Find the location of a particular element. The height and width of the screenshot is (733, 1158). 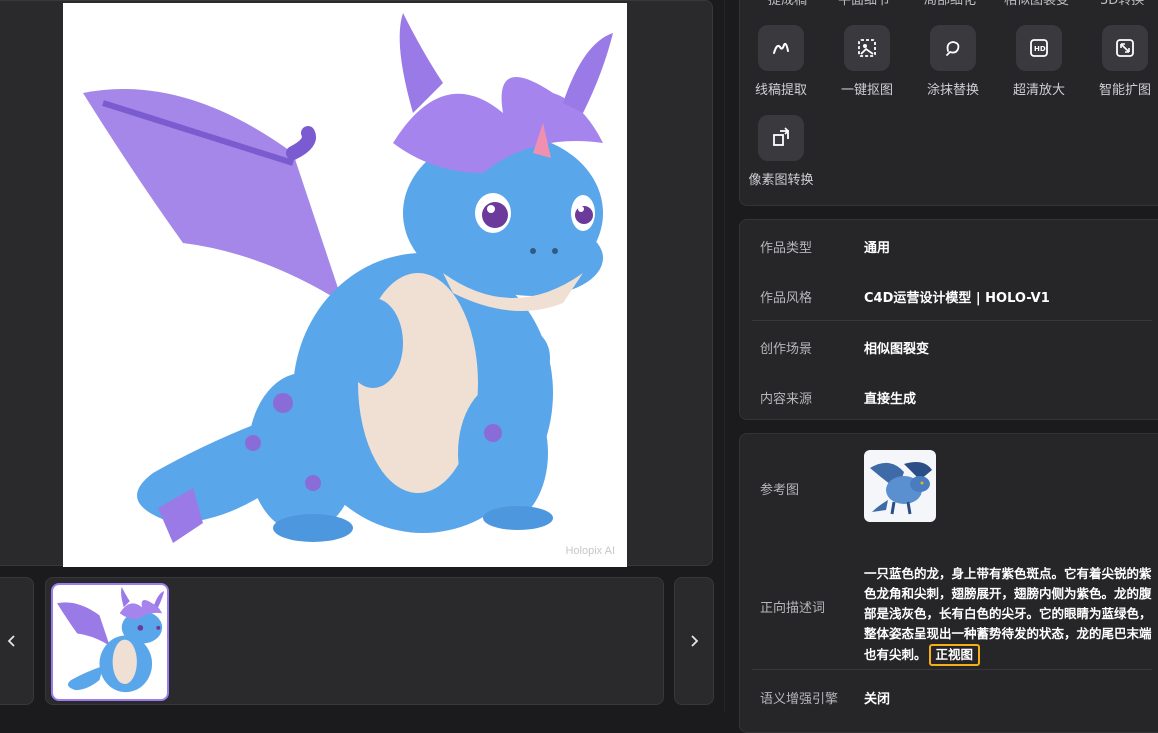

tool-label: 涂抹替换 is located at coordinates (952, 90).